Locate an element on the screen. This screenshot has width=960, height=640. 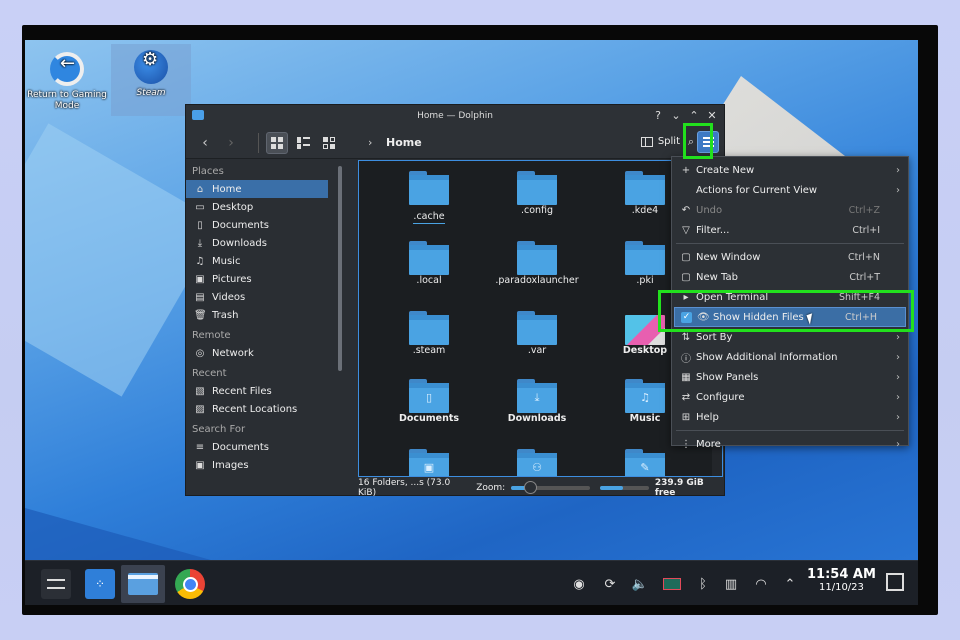
desktop-icon-return-gaming-mode: Return to Gaming Mode is located at coordinates (67, 82).